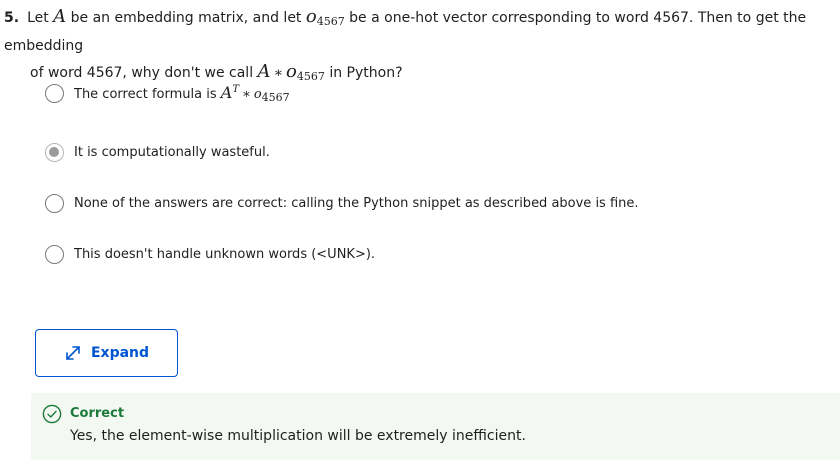  I want to click on math-var-o2: o4567, so click(305, 72).